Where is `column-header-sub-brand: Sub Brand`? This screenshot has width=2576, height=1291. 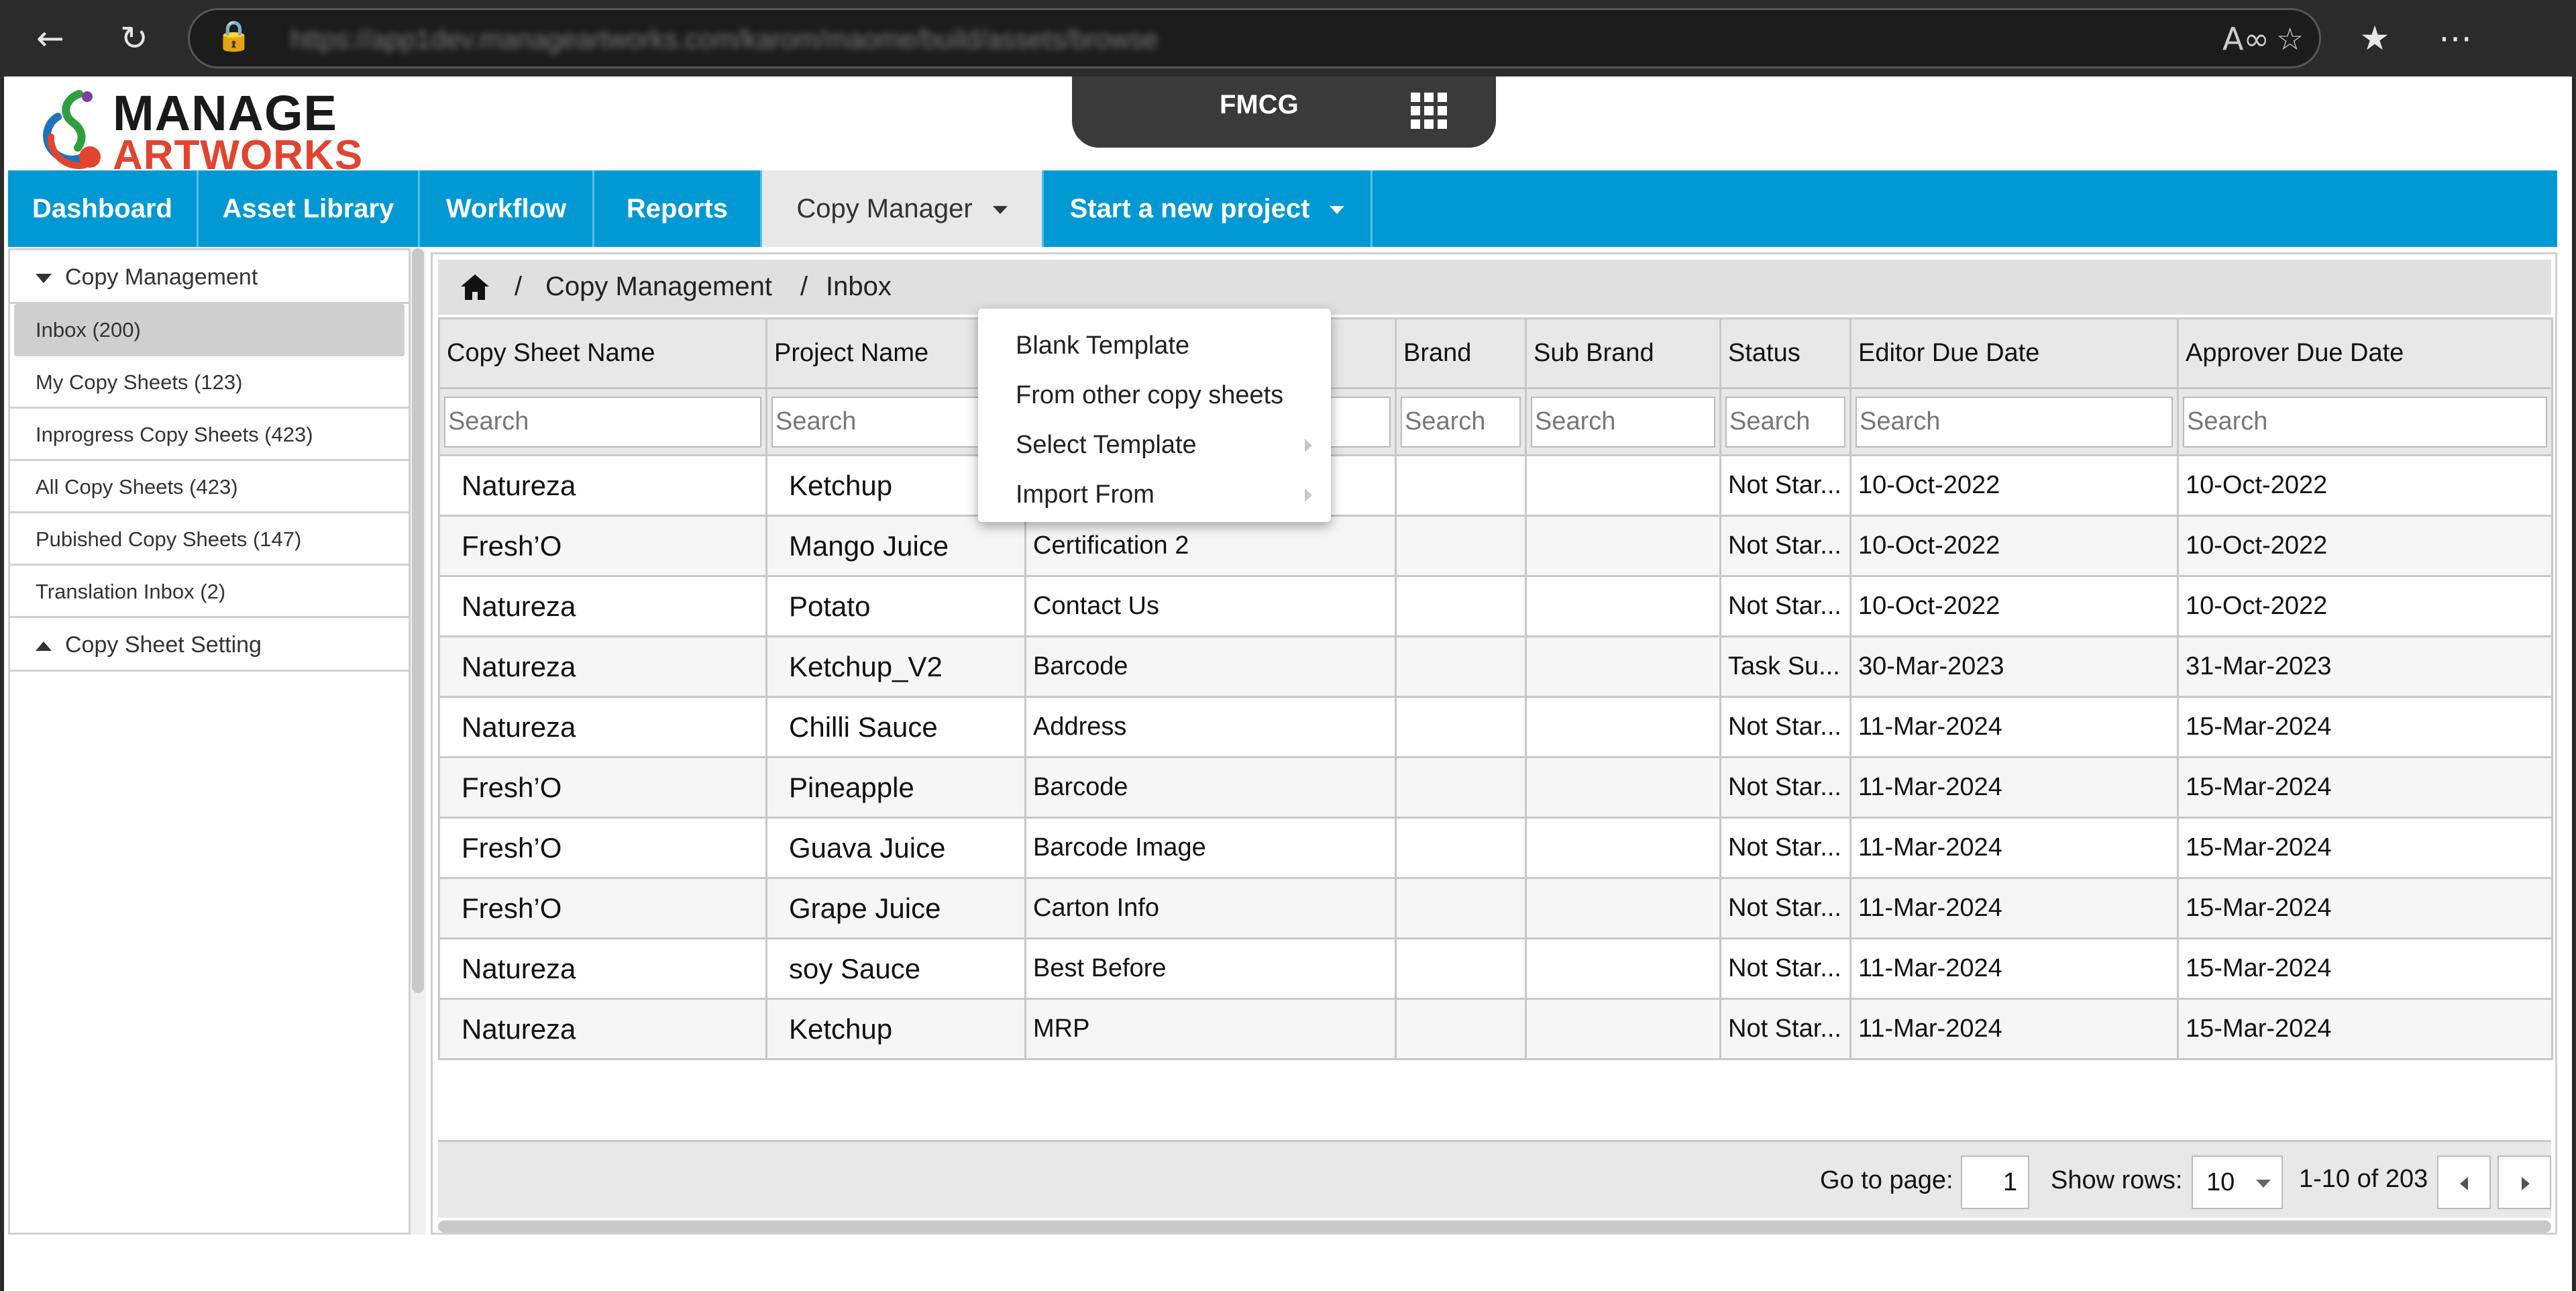
column-header-sub-brand: Sub Brand is located at coordinates (1623, 353).